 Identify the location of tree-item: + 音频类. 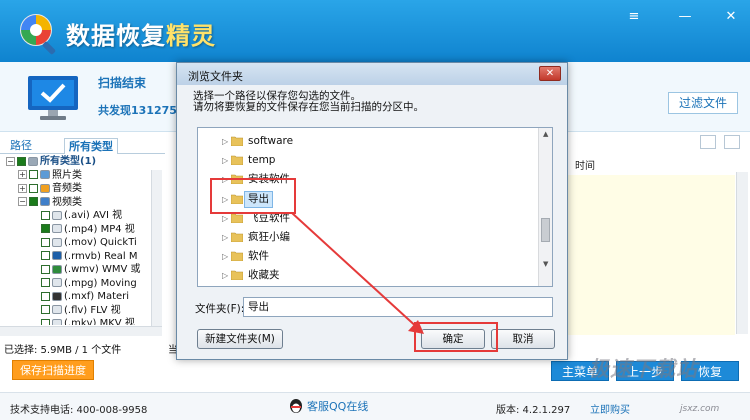
(75, 189).